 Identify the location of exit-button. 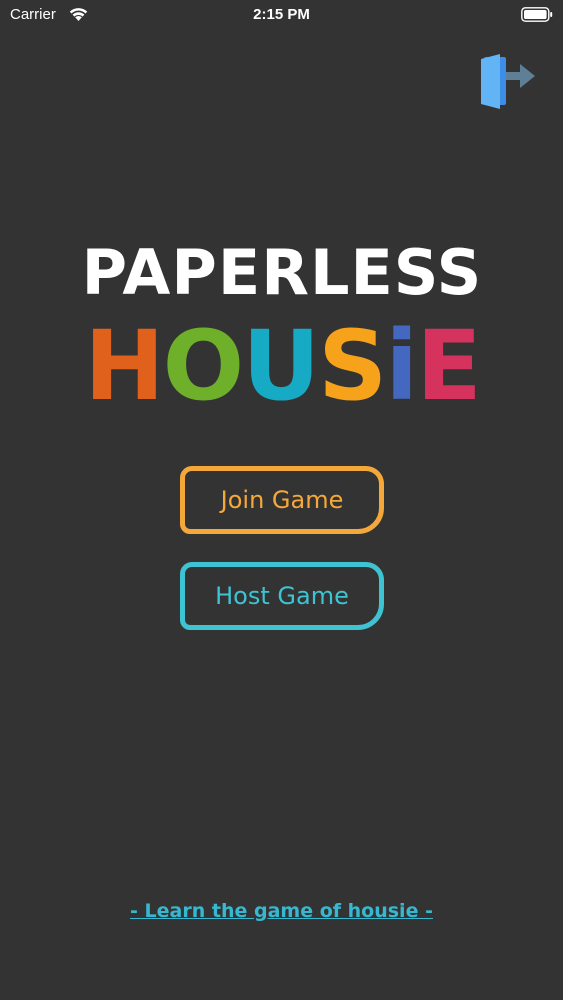
(509, 82).